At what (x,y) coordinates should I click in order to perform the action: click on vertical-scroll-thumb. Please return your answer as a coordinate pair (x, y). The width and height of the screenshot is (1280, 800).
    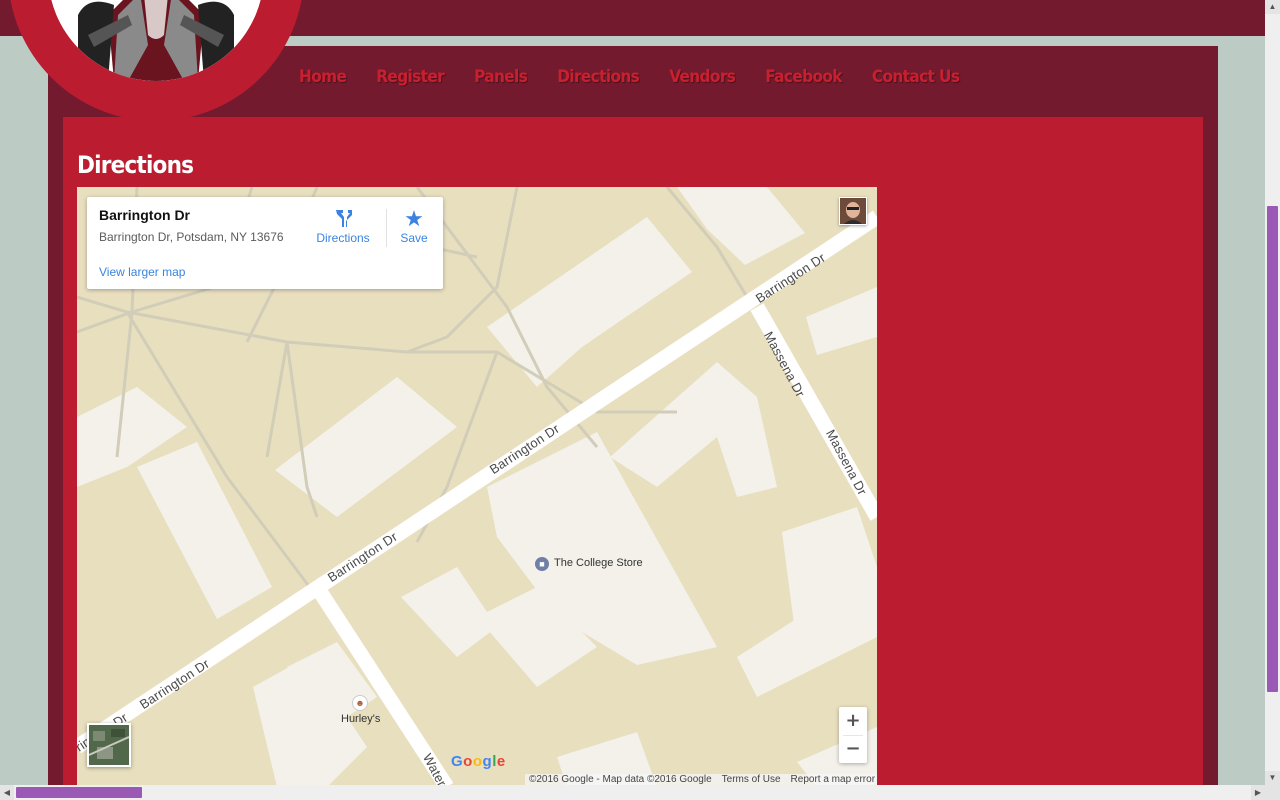
    Looking at the image, I should click on (1272, 449).